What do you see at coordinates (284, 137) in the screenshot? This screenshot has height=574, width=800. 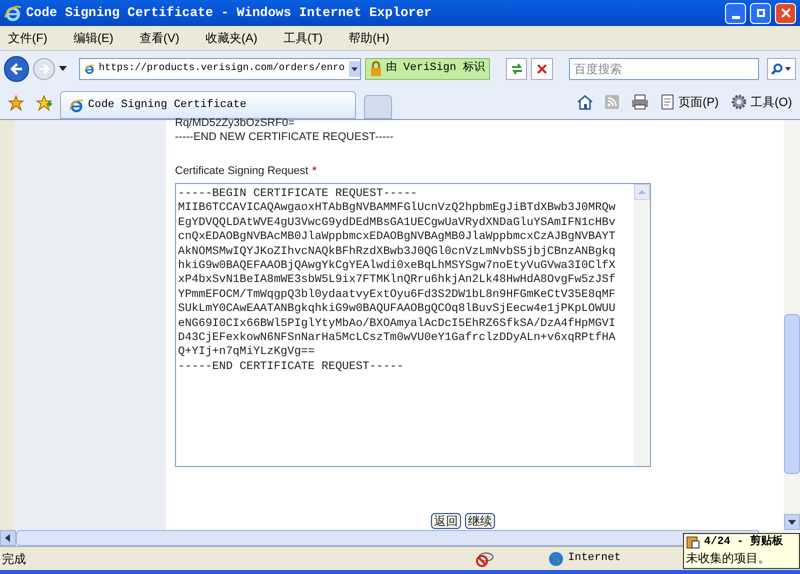 I see `text-line: -----END NEW CERTIFICATE REQUEST-----` at bounding box center [284, 137].